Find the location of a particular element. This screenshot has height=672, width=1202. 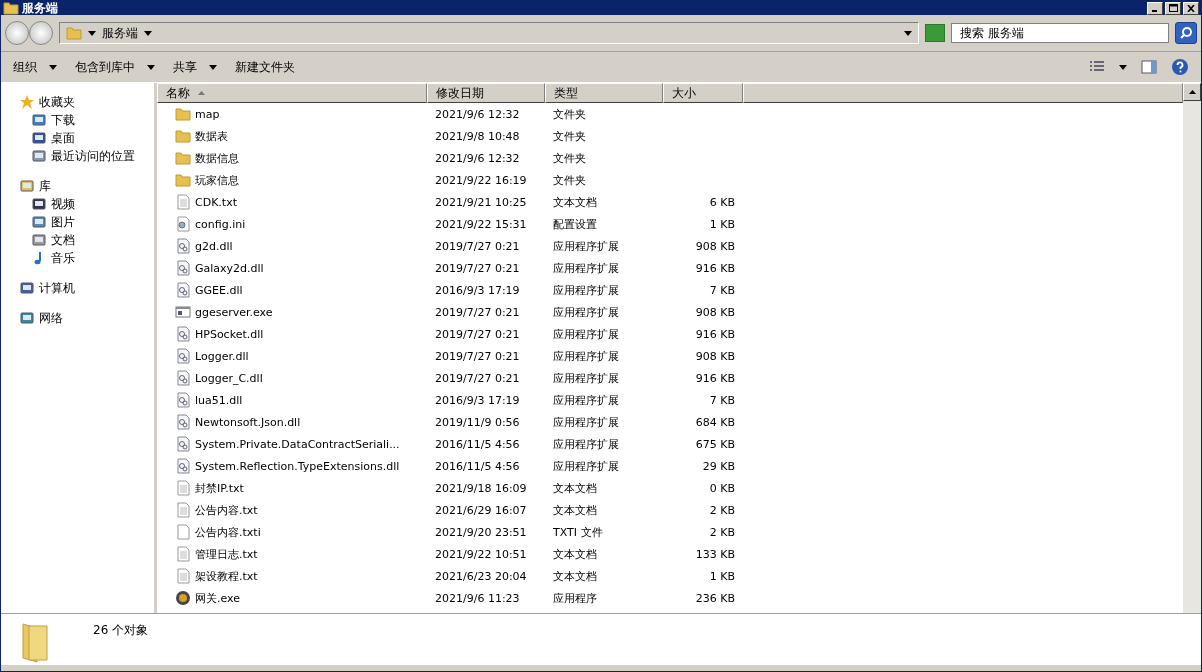

modified-date: 2021/9/18 16:09 is located at coordinates (481, 488).